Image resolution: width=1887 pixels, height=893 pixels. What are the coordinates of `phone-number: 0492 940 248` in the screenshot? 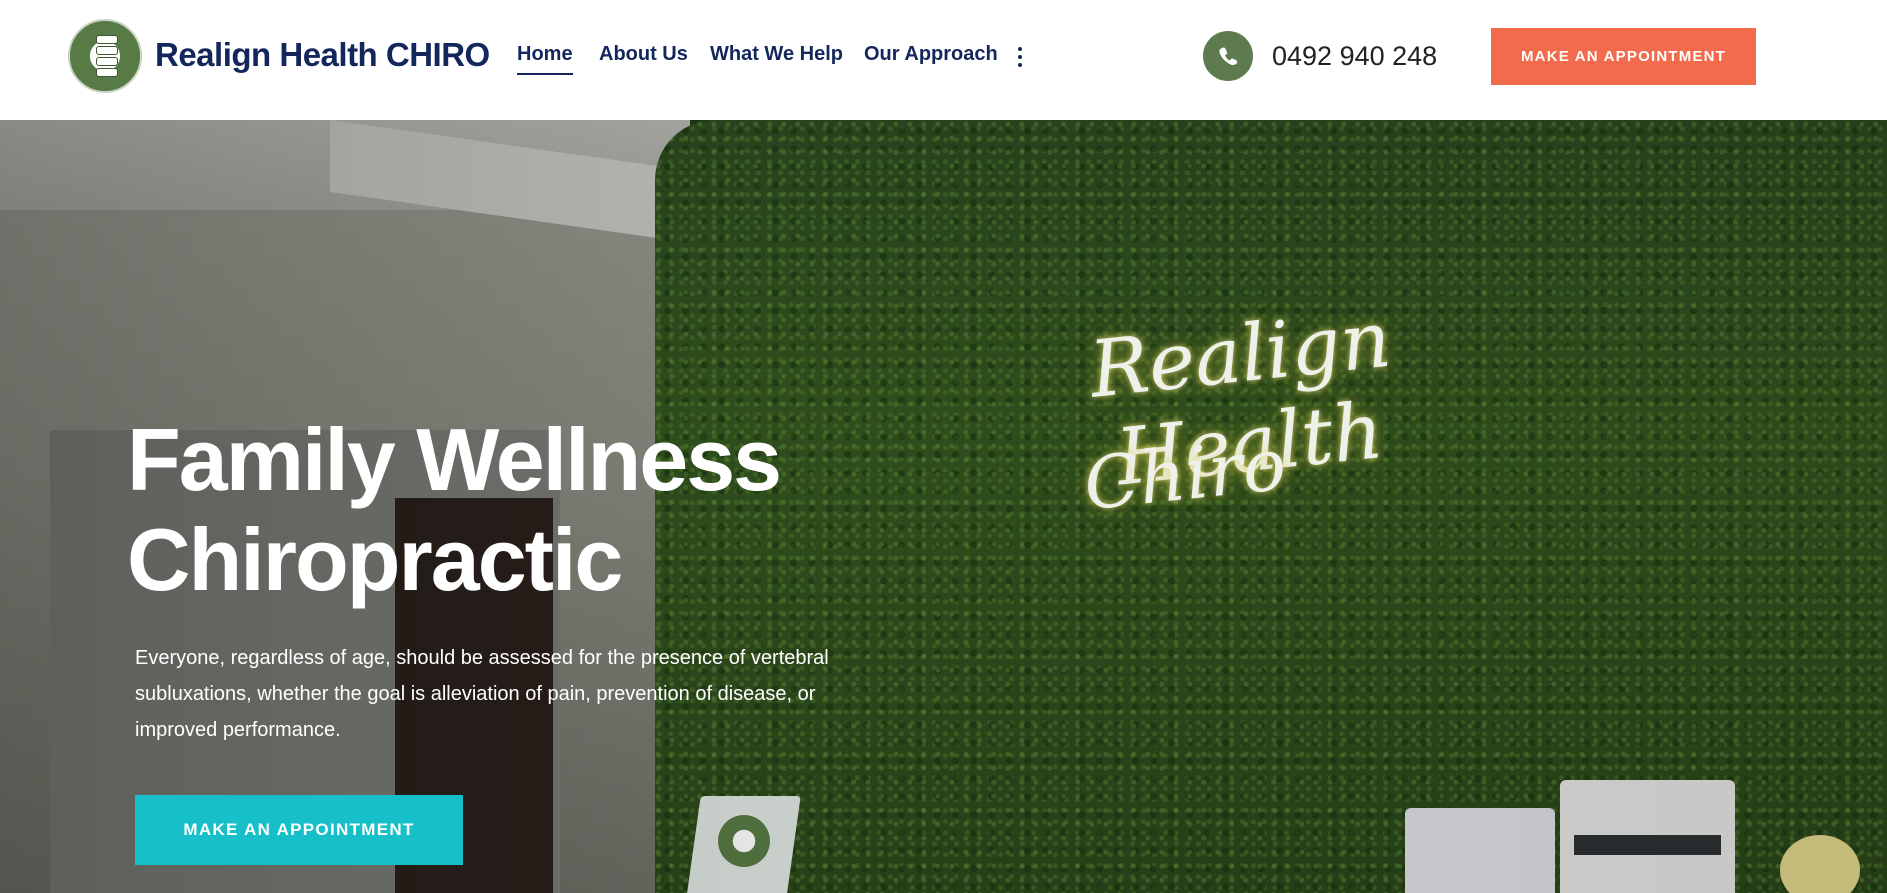 It's located at (1354, 56).